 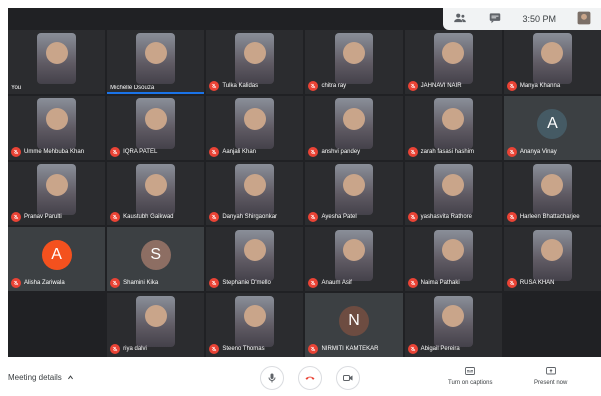 What do you see at coordinates (155, 88) in the screenshot?
I see `participant-name-row: Michelle Dsouza` at bounding box center [155, 88].